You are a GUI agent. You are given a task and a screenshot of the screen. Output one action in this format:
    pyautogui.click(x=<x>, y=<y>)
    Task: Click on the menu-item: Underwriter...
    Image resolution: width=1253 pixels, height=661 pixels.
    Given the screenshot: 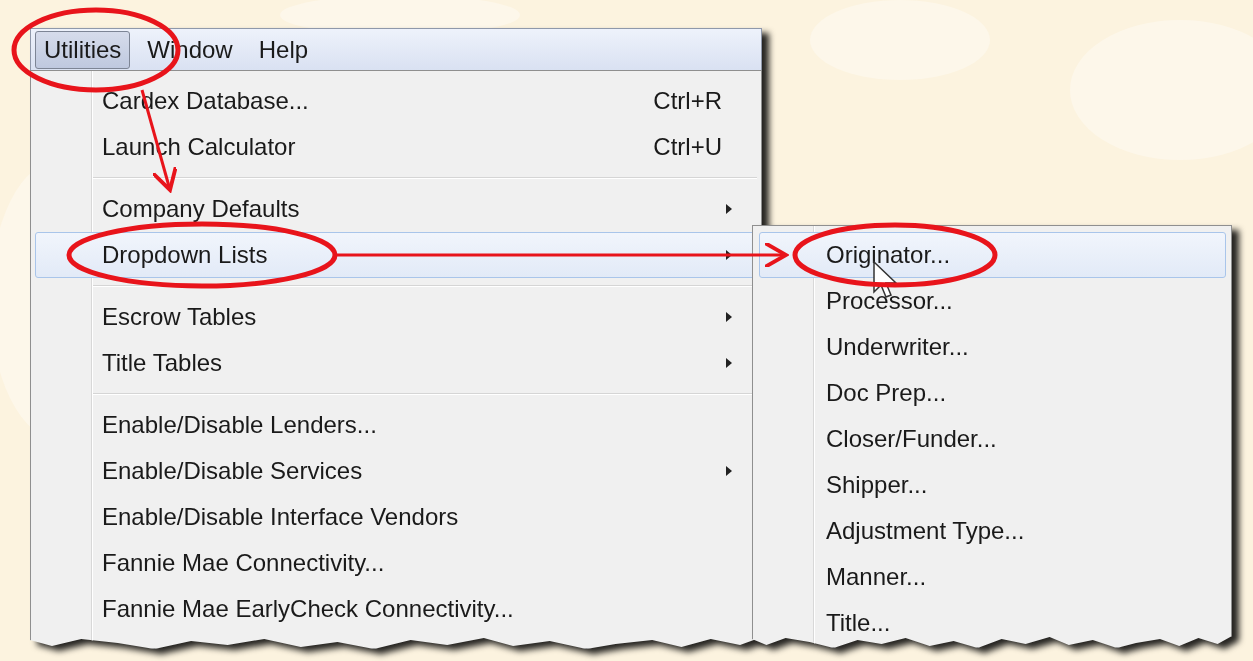 What is the action you would take?
    pyautogui.click(x=992, y=347)
    